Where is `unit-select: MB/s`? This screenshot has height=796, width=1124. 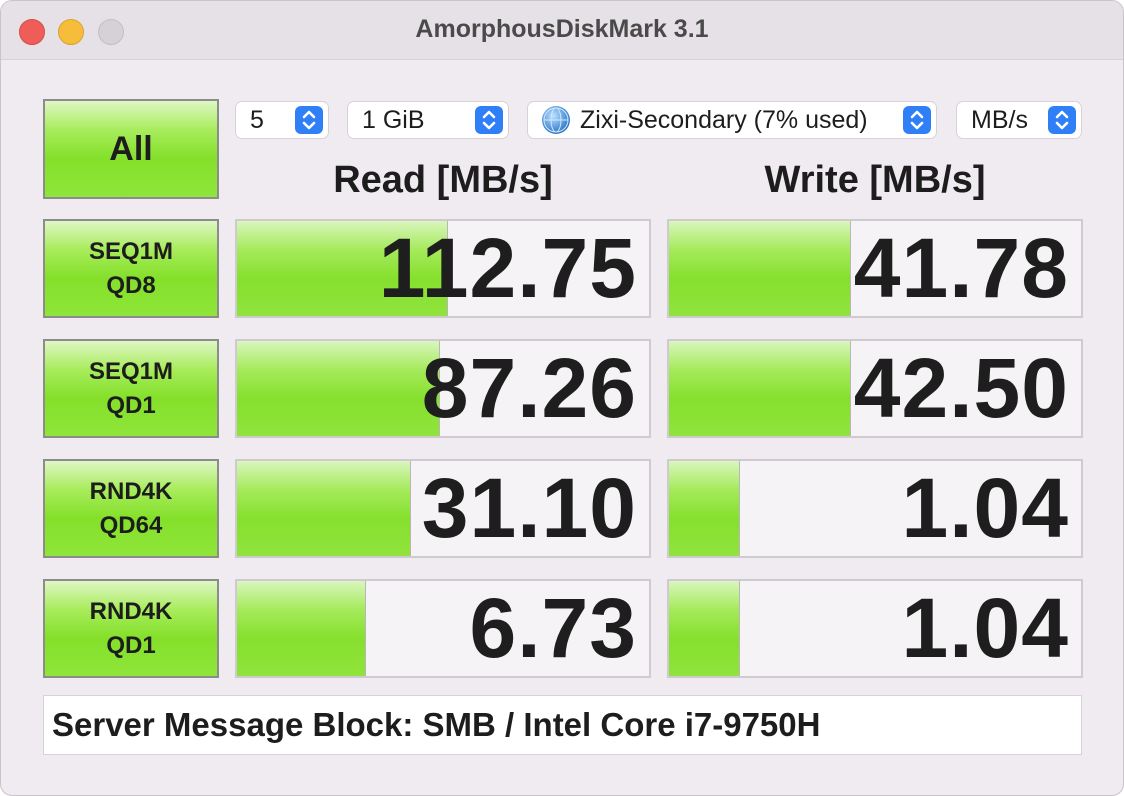
unit-select: MB/s is located at coordinates (1019, 120).